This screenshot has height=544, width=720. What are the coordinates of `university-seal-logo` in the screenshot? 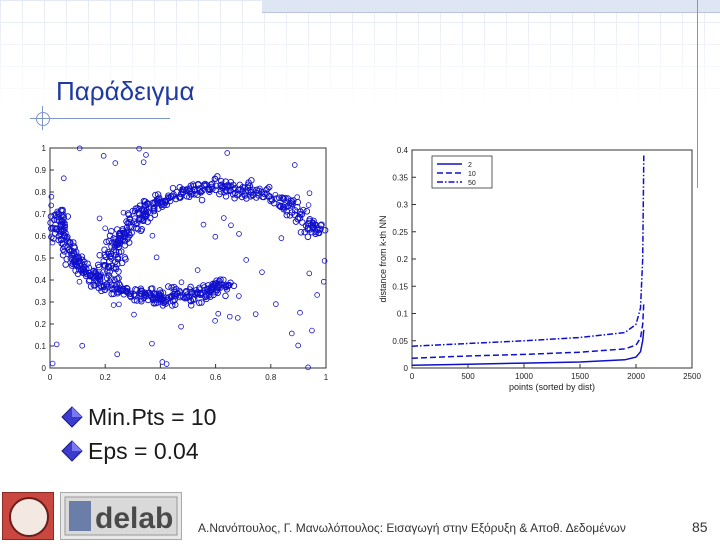 It's located at (28, 516).